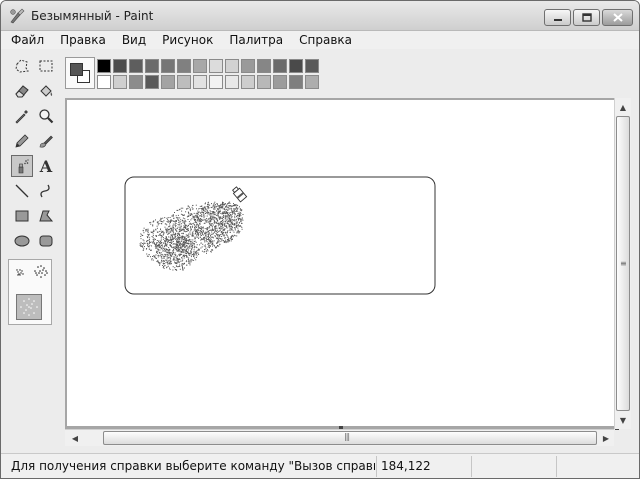  I want to click on tool-ellipse, so click(22, 241).